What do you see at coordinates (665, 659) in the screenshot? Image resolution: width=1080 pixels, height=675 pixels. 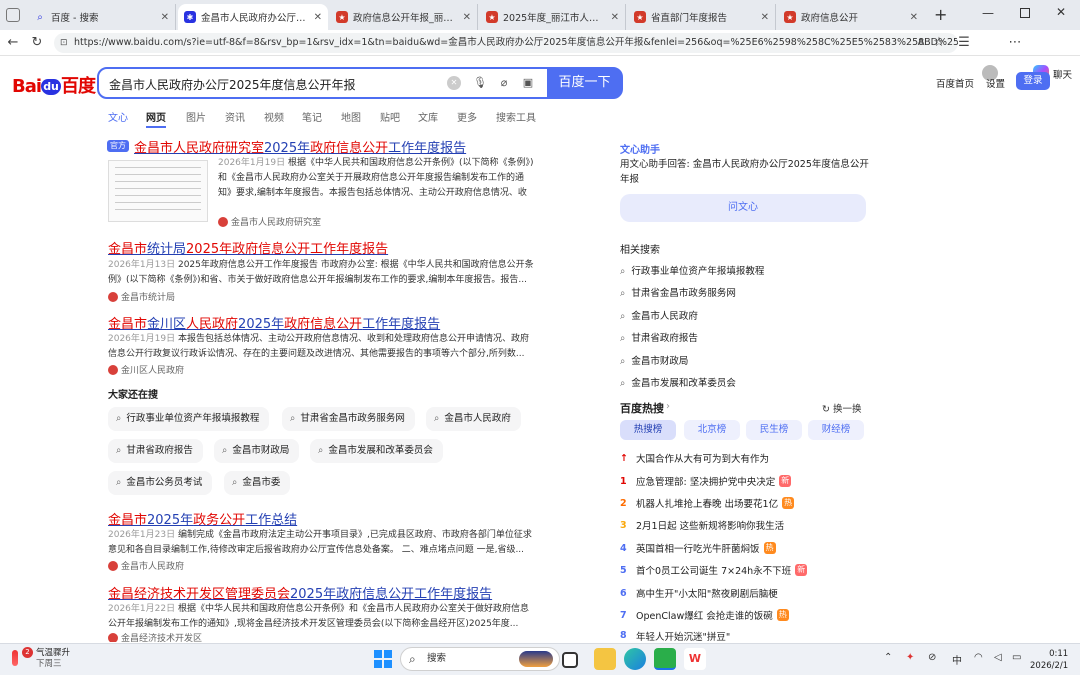 I see `wechat-icon` at bounding box center [665, 659].